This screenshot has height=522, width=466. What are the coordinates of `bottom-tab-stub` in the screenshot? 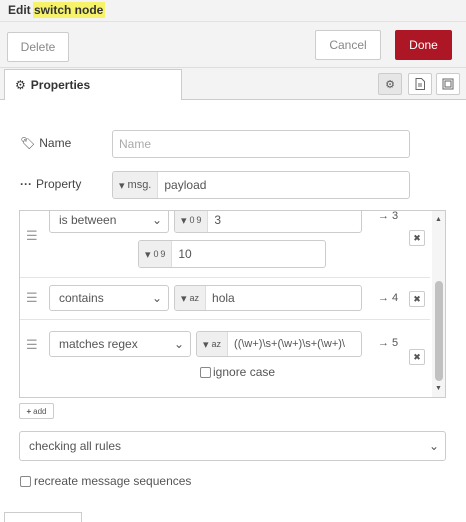 It's located at (43, 517).